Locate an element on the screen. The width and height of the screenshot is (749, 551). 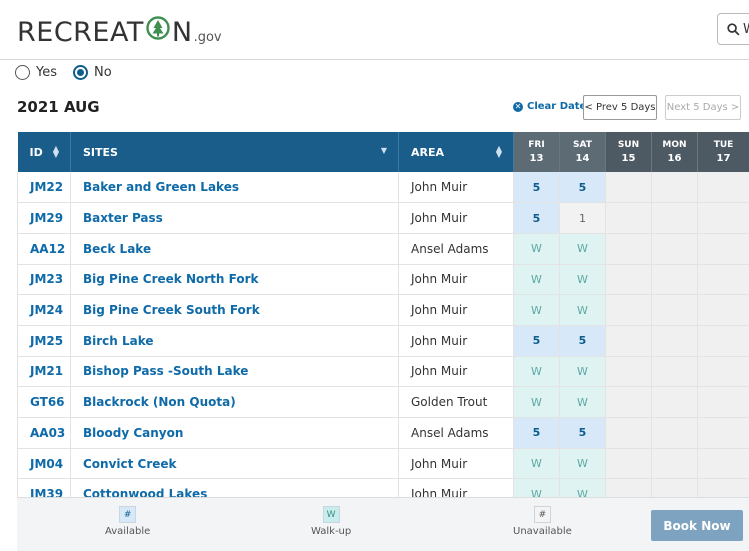
day-date: 15 is located at coordinates (628, 158).